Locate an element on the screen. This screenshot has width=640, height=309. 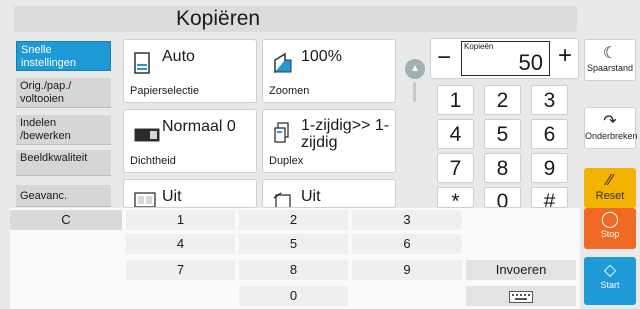
reset-button: ⁄⁄ Reset is located at coordinates (610, 188).